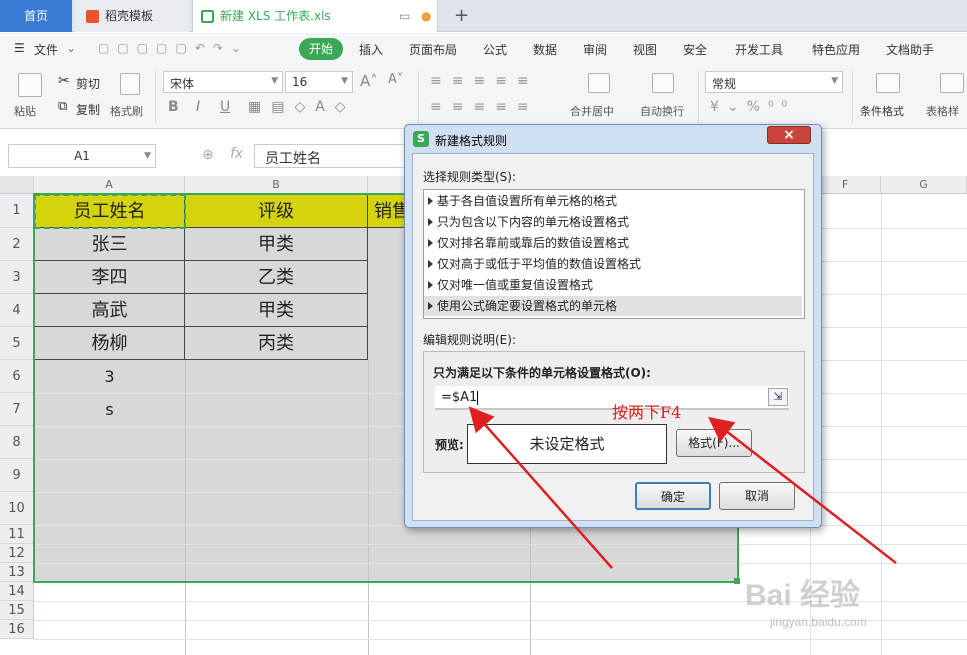  Describe the element at coordinates (803, 595) in the screenshot. I see `watermark-brand: Bai 经验` at that location.